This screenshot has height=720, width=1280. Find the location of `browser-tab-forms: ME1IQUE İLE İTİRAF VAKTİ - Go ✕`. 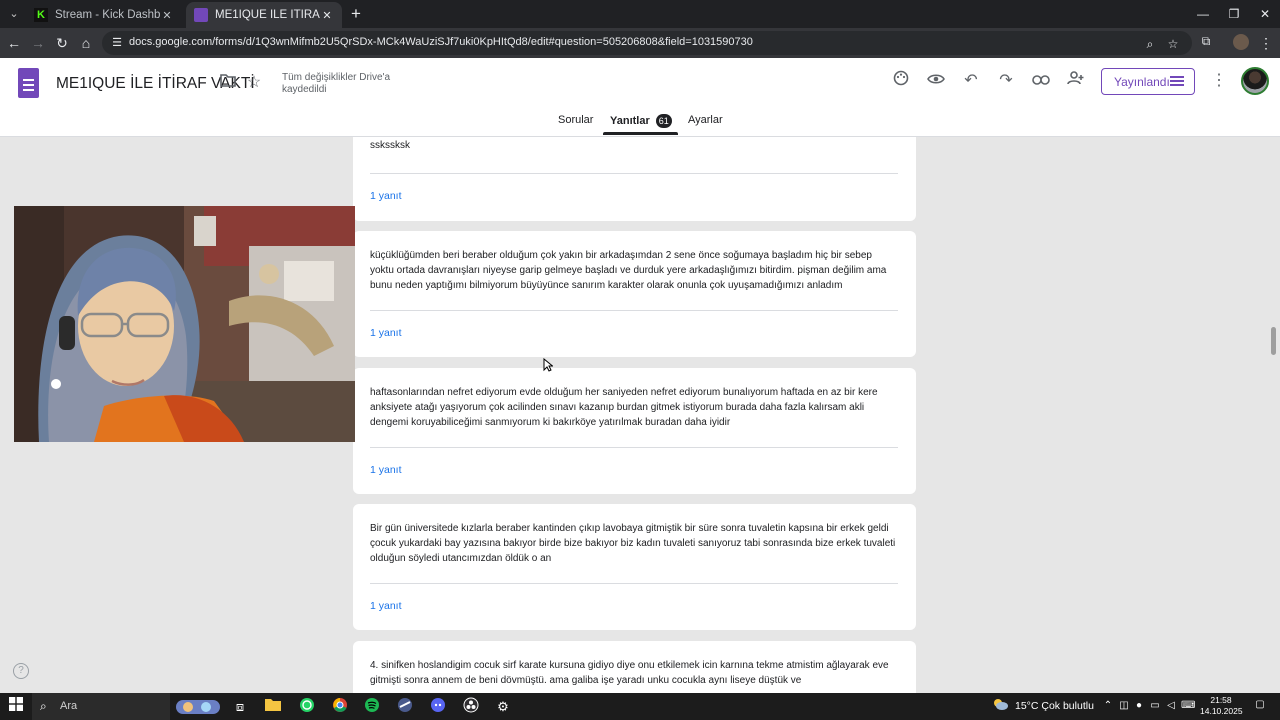

browser-tab-forms: ME1IQUE İLE İTİRAF VAKTİ - Go ✕ is located at coordinates (264, 15).